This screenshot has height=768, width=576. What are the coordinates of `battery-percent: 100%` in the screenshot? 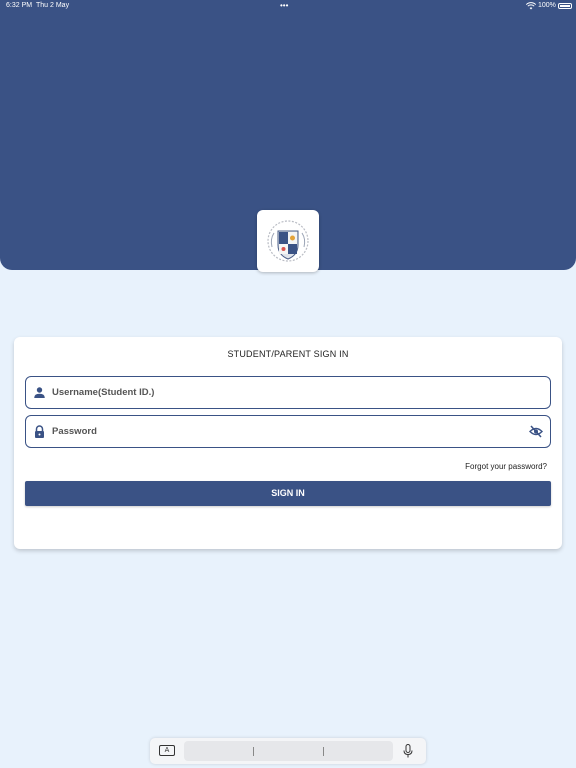 It's located at (547, 5).